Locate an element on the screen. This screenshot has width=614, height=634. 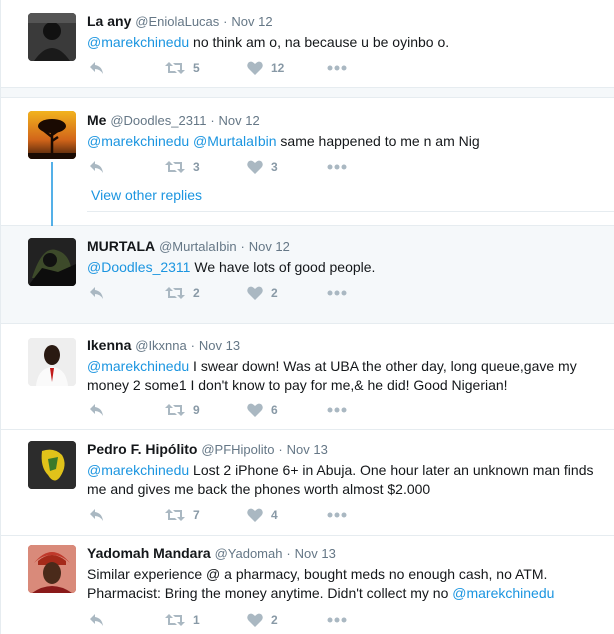
retweet-count: 1 is located at coordinates (196, 620).